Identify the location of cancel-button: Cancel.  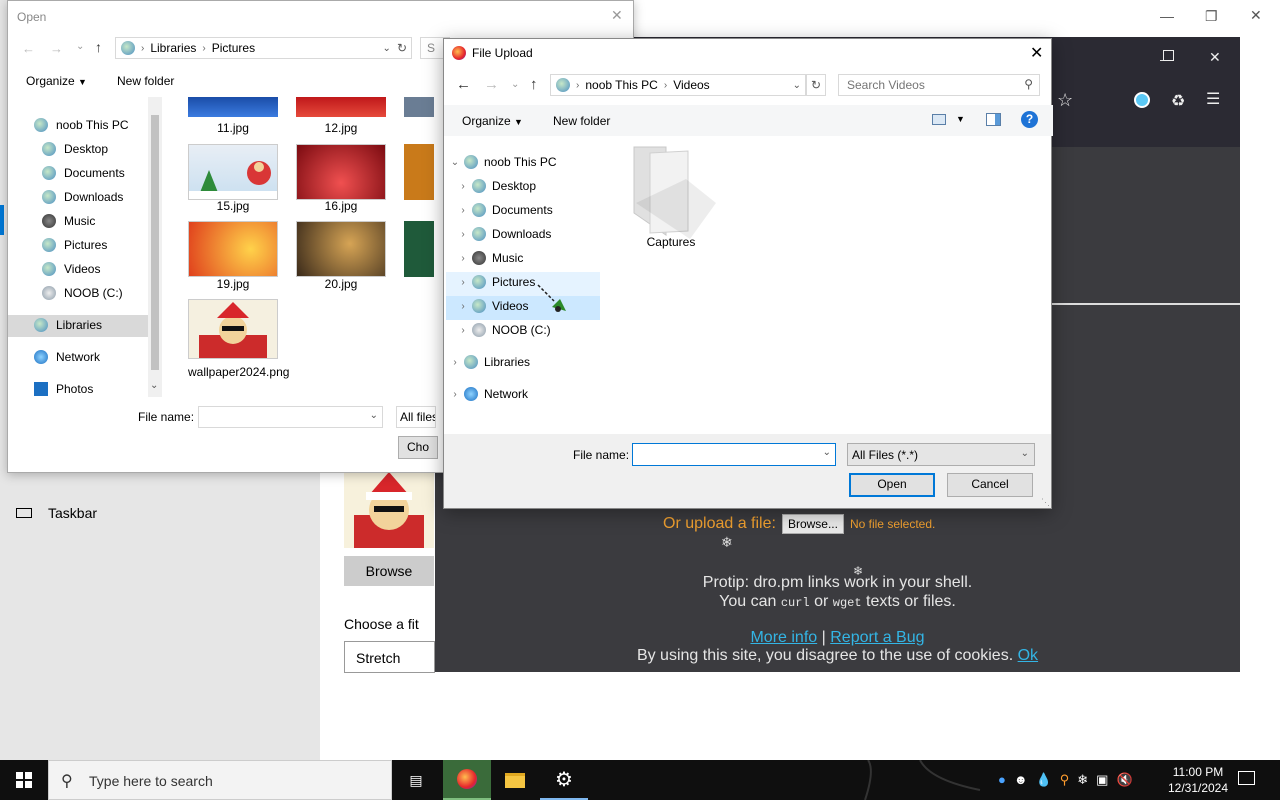
(990, 485).